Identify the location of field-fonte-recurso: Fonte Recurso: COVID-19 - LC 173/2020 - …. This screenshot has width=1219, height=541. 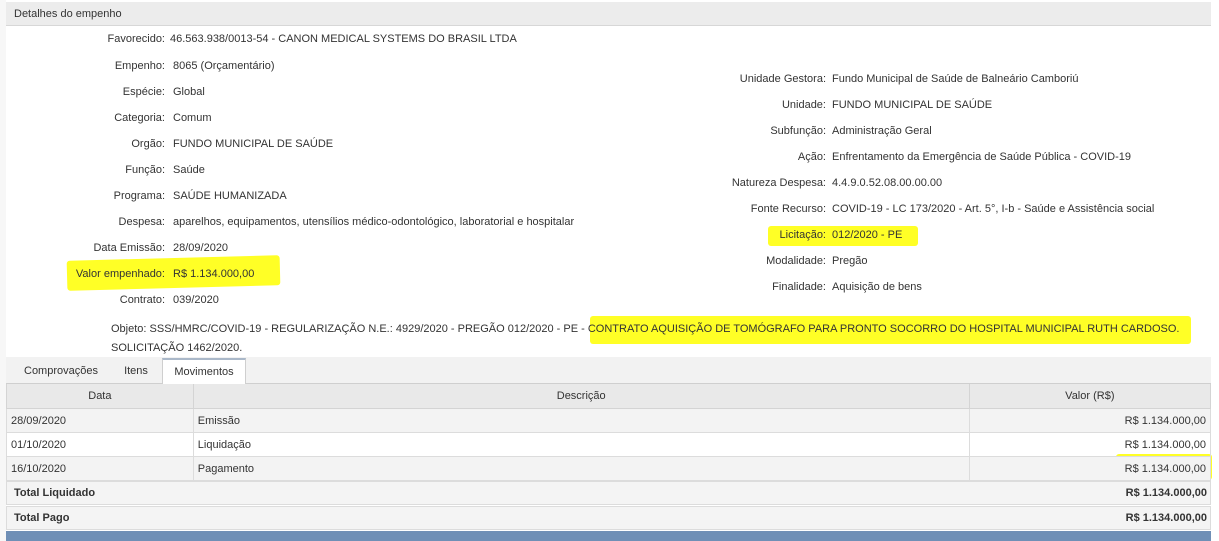
(900, 209).